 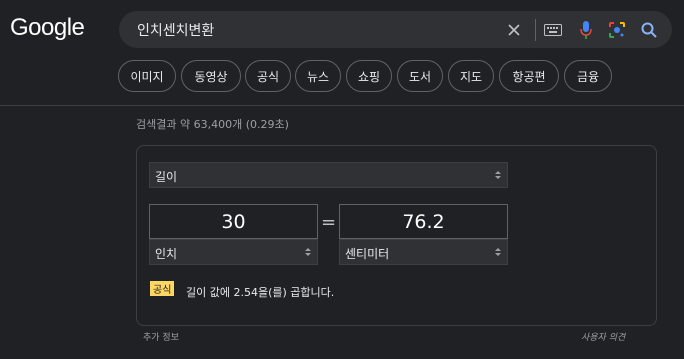 I want to click on chip-shopping: 쇼핑, so click(x=369, y=76).